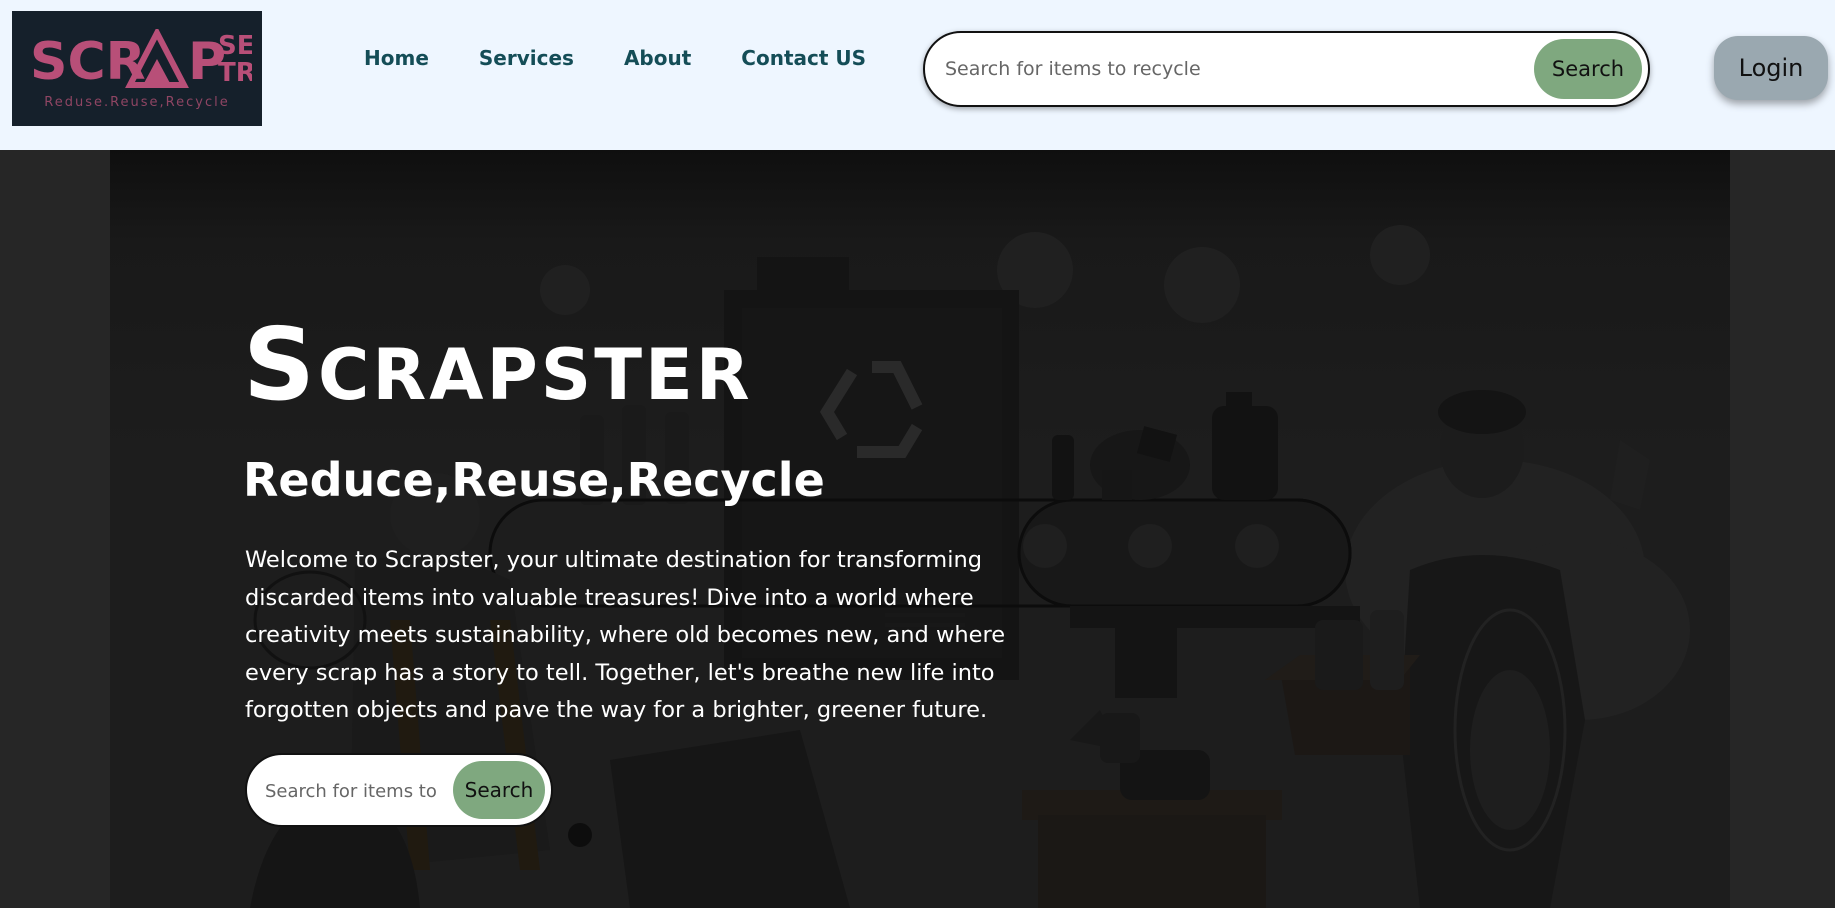  Describe the element at coordinates (353, 791) in the screenshot. I see `hero-search-input` at that location.